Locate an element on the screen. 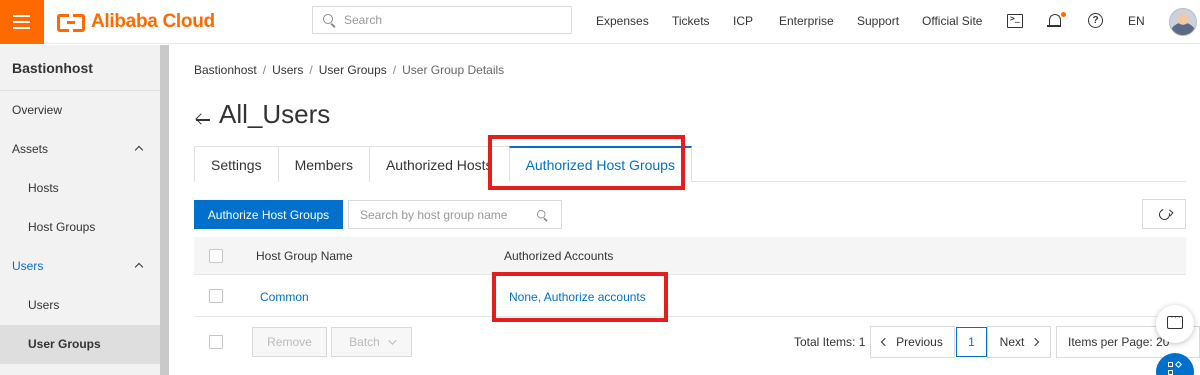 The height and width of the screenshot is (375, 1200). feedback-chat-button is located at coordinates (1175, 324).